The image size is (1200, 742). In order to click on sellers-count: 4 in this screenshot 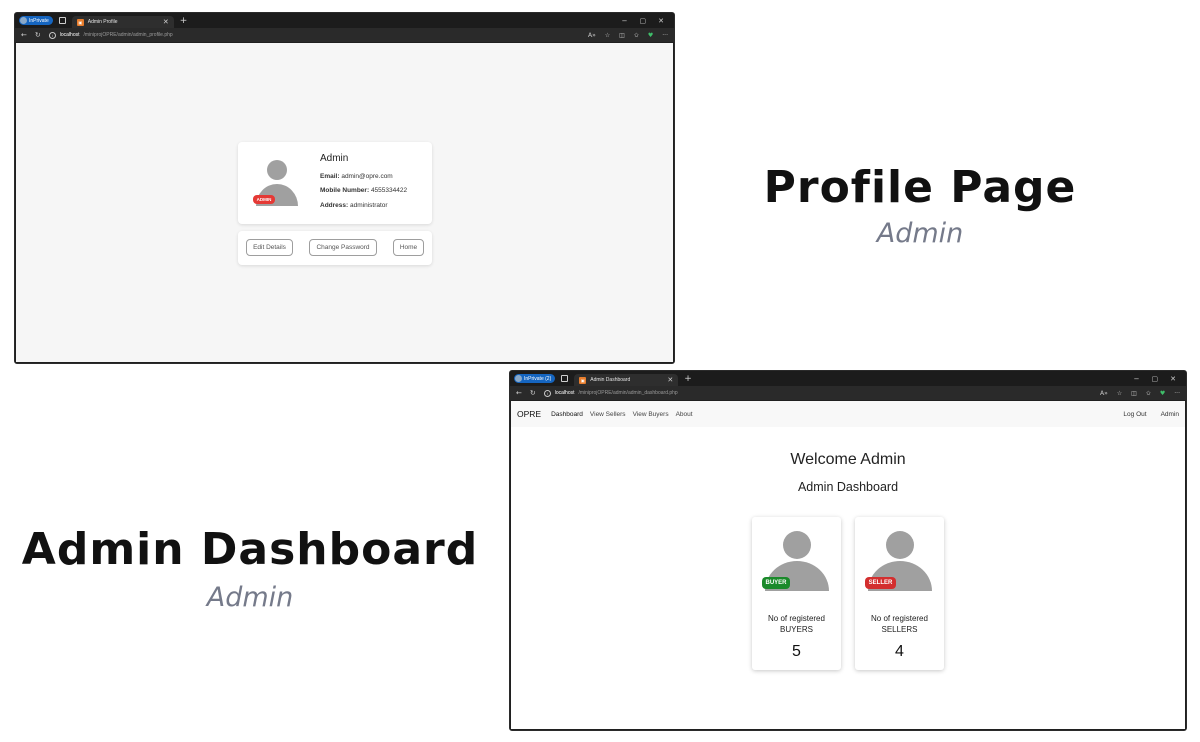, I will do `click(899, 651)`.